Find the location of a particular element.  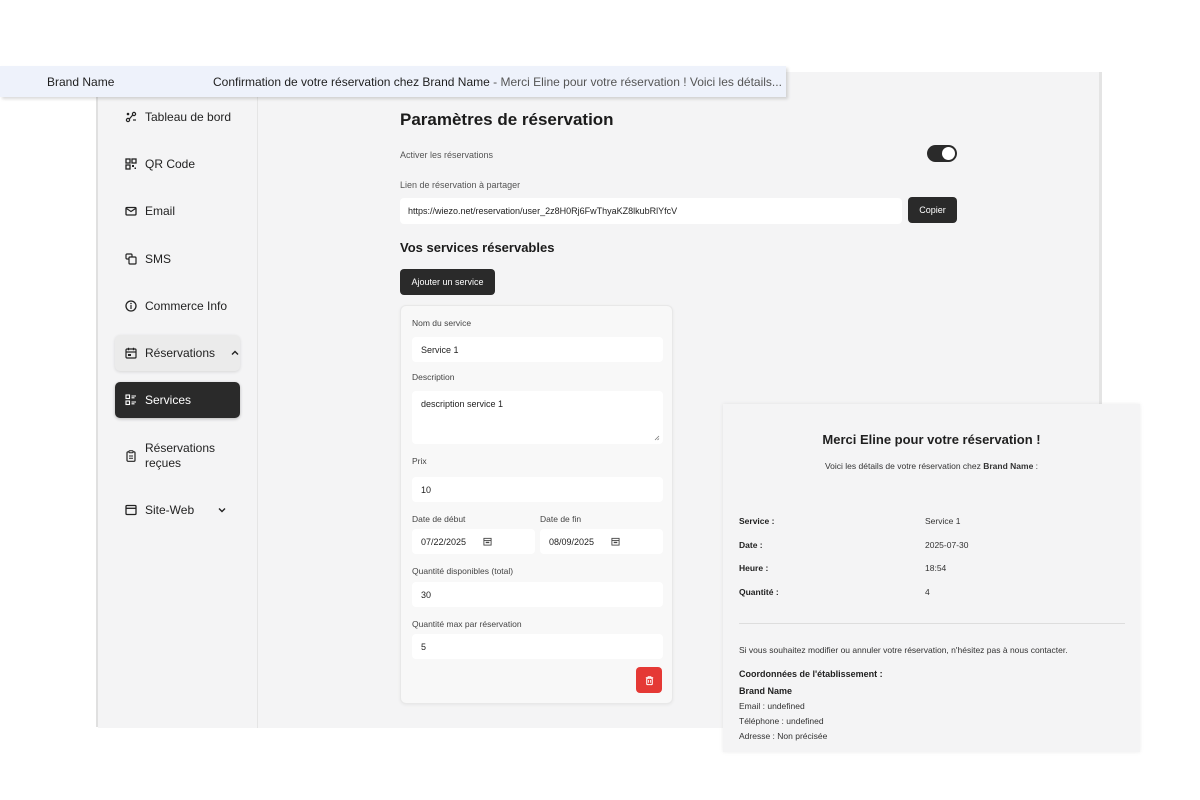

sidebar-item-label: Services is located at coordinates (168, 400).